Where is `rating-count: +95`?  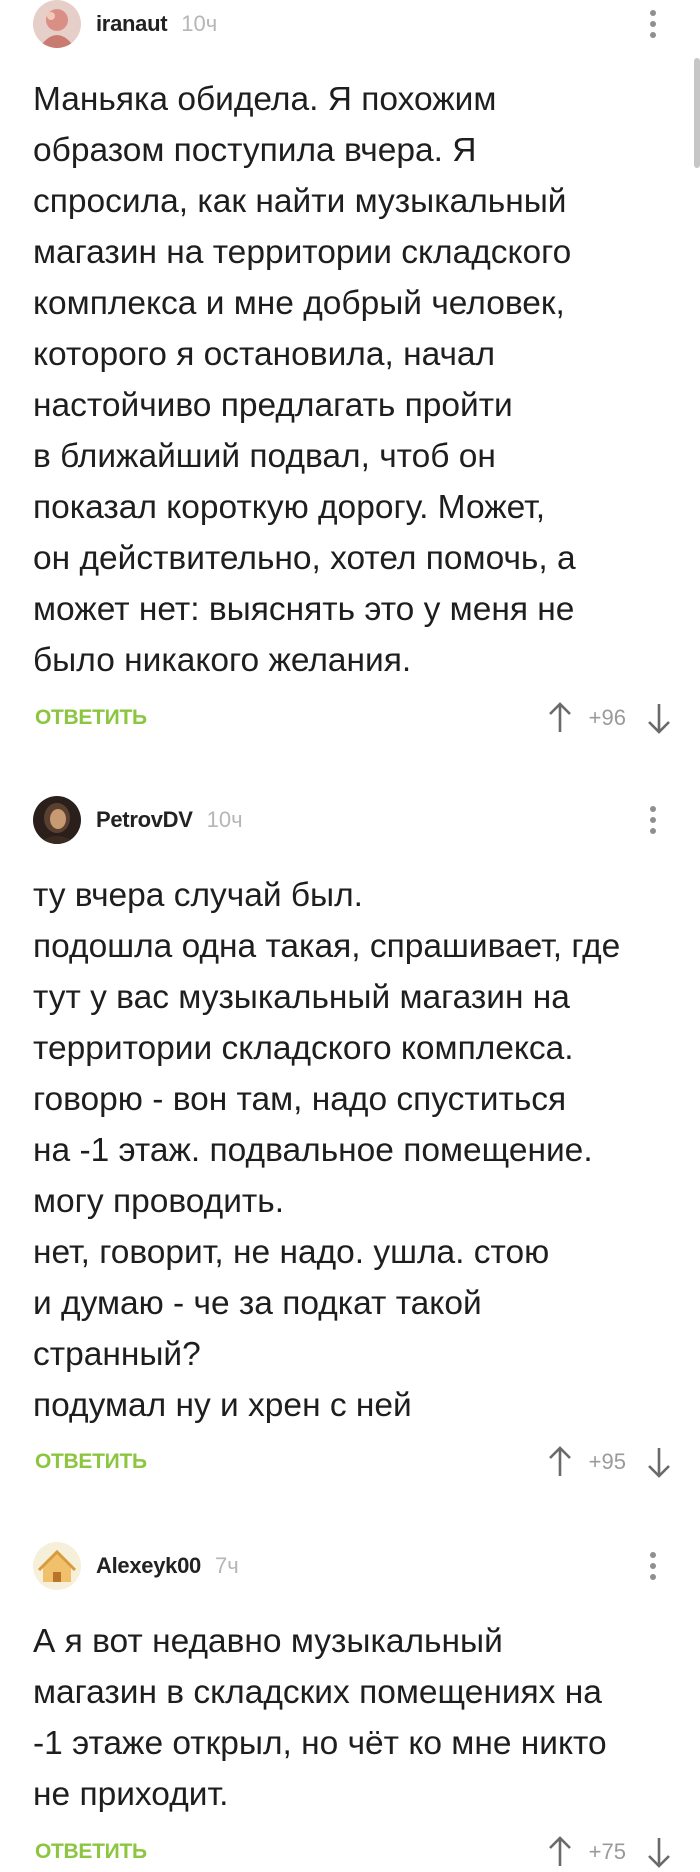
rating-count: +95 is located at coordinates (607, 1461).